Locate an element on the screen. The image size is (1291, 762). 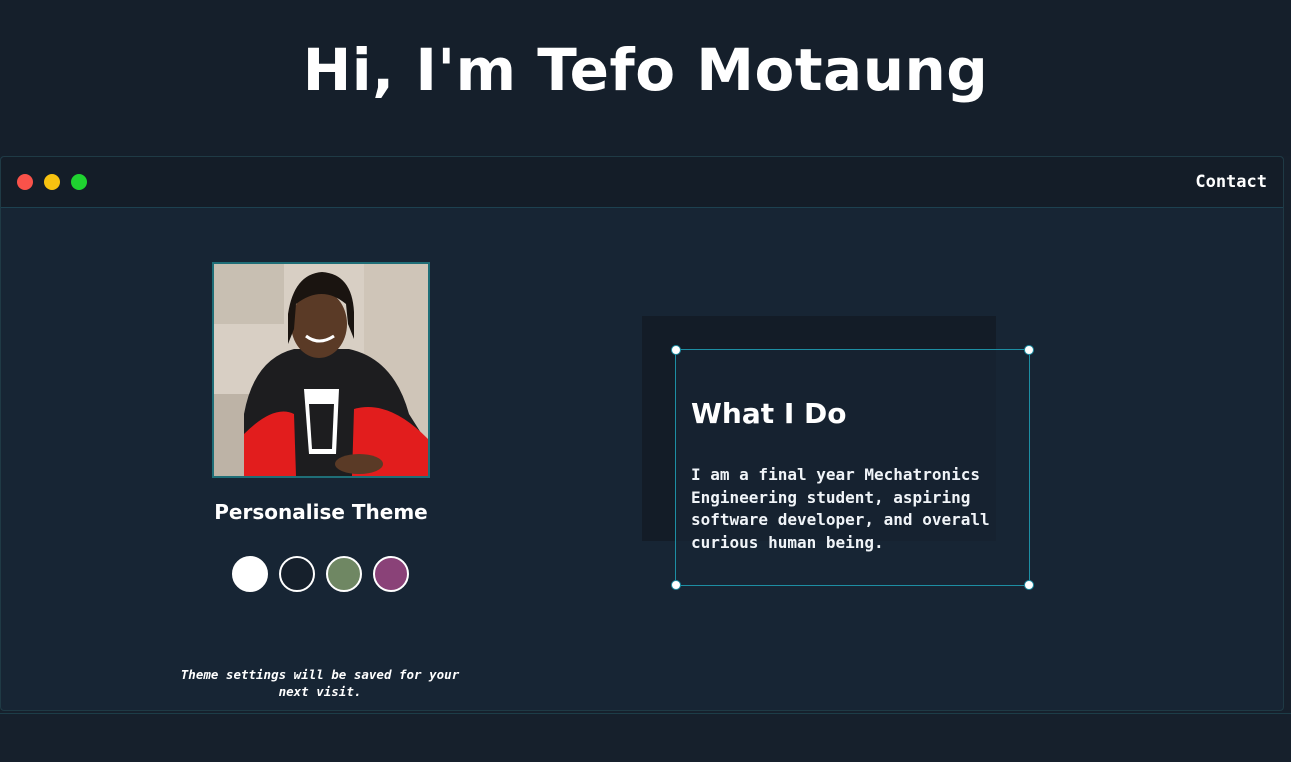
footer-divider is located at coordinates (645, 713).